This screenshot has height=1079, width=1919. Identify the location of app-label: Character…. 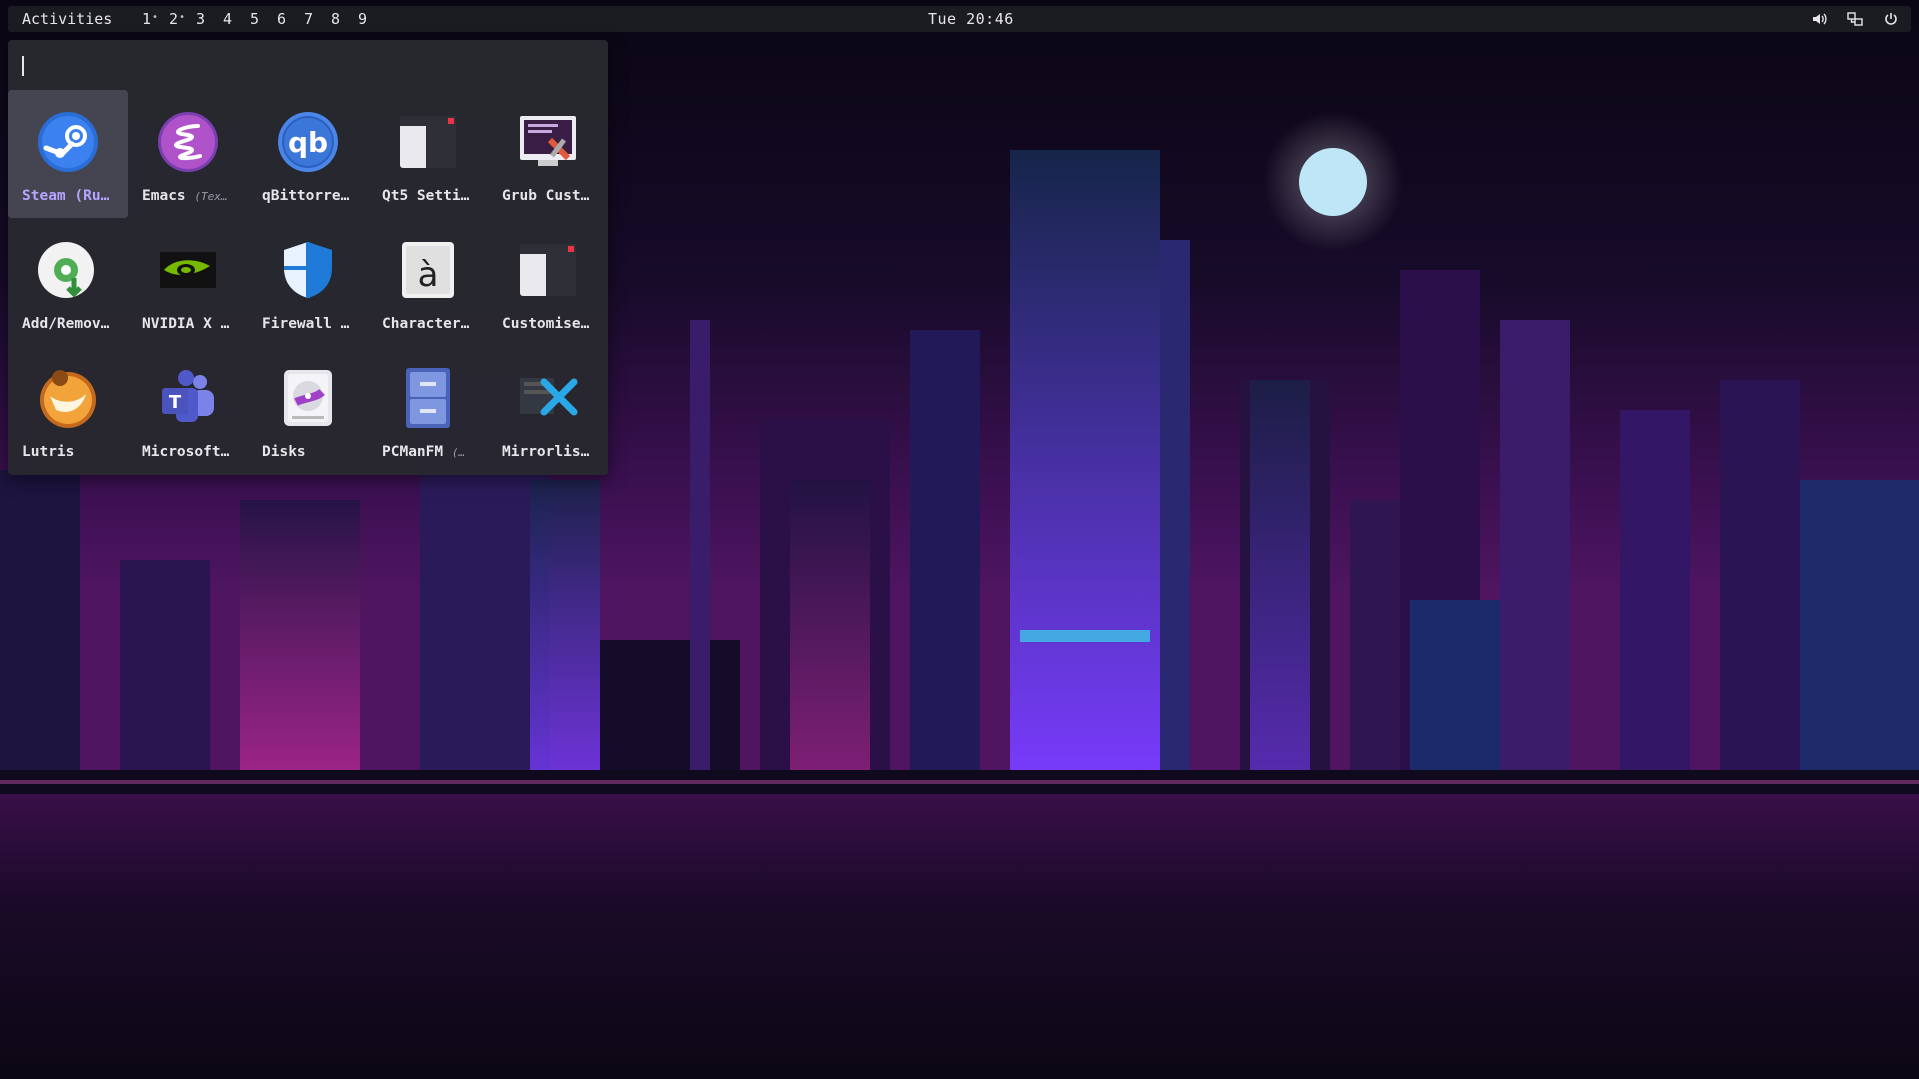
(434, 324).